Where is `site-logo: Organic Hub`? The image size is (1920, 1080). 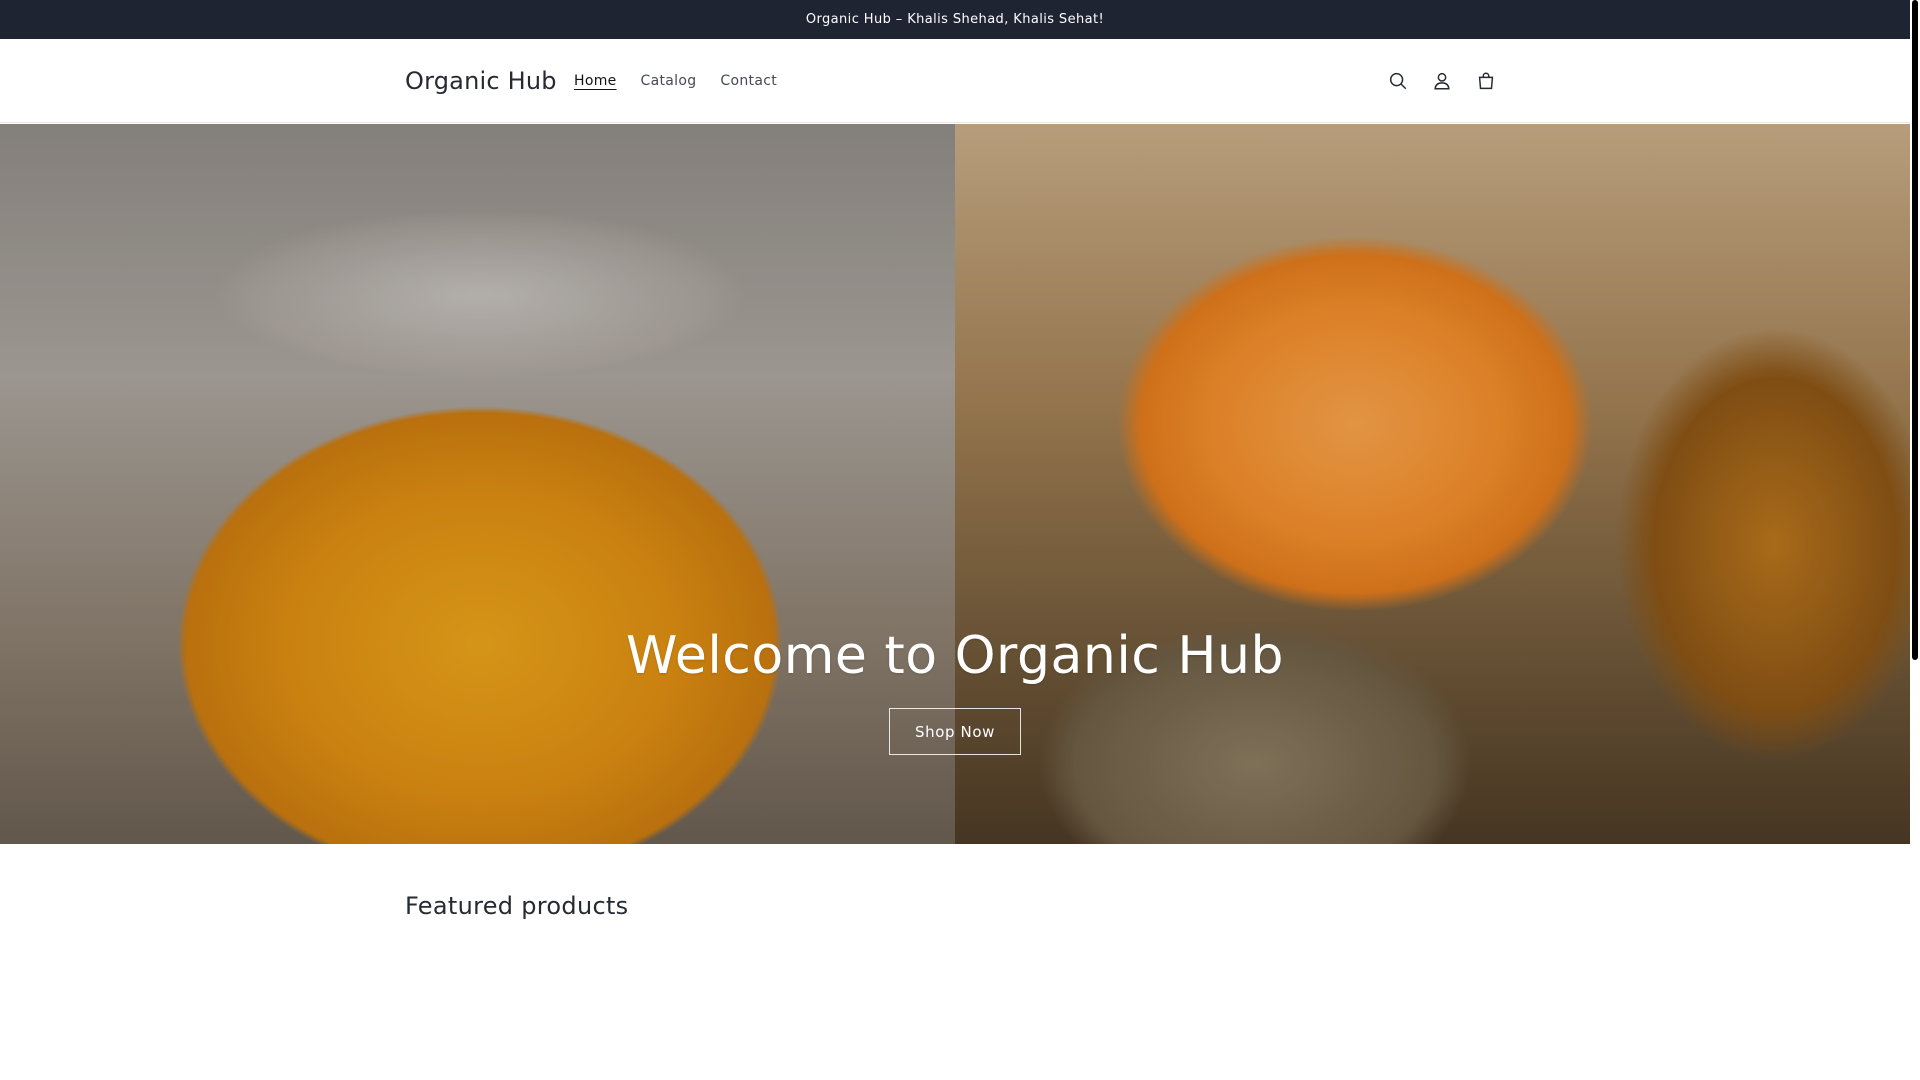
site-logo: Organic Hub is located at coordinates (481, 81).